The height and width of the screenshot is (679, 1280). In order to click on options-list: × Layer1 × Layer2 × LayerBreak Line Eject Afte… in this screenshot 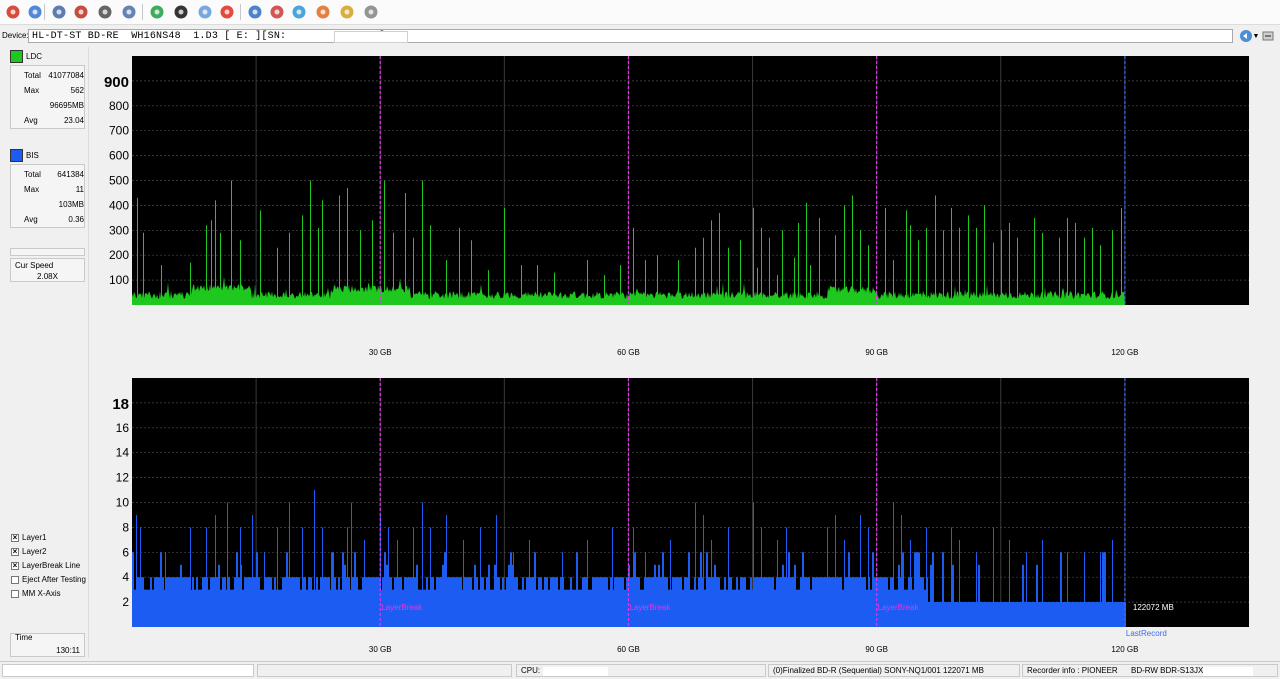, I will do `click(44, 568)`.